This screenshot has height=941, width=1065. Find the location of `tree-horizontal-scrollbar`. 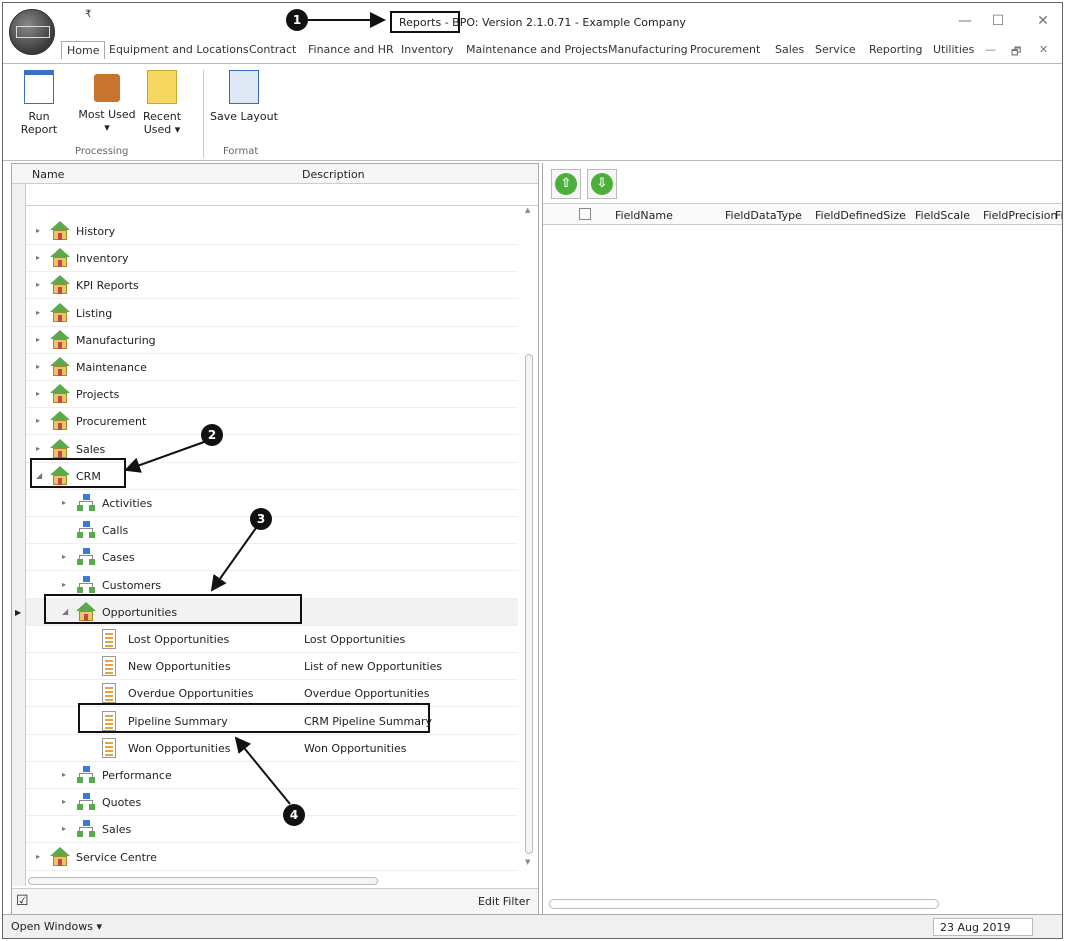

tree-horizontal-scrollbar is located at coordinates (275, 881).